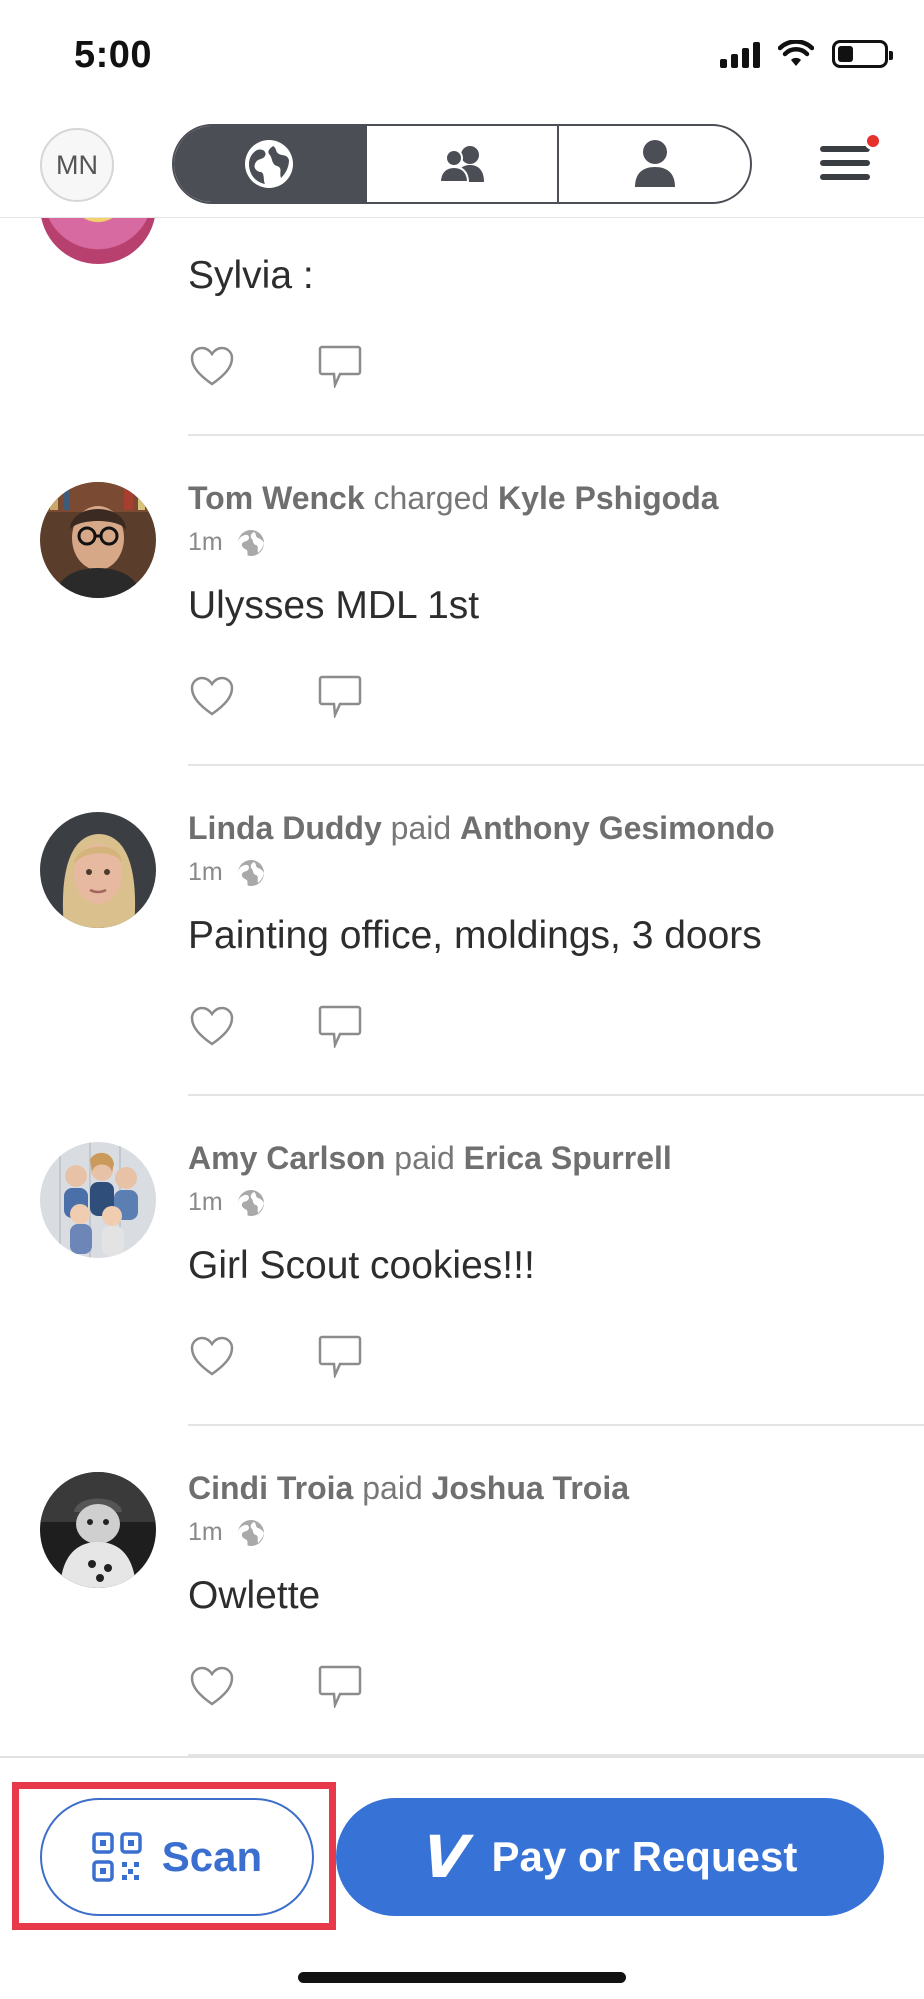  What do you see at coordinates (98, 1530) in the screenshot?
I see `avatar-cindi-troia` at bounding box center [98, 1530].